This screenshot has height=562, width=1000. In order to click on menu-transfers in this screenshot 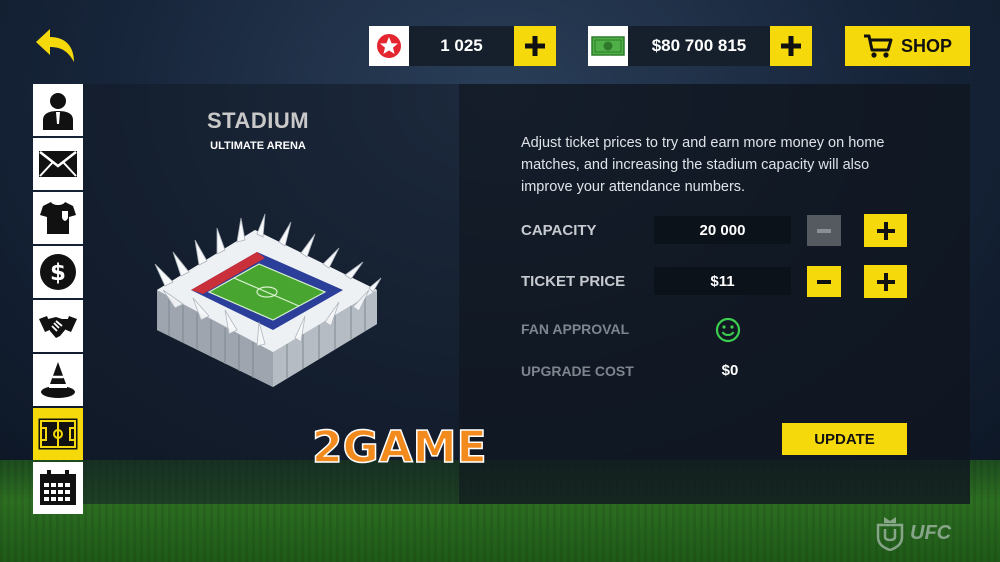, I will do `click(58, 326)`.